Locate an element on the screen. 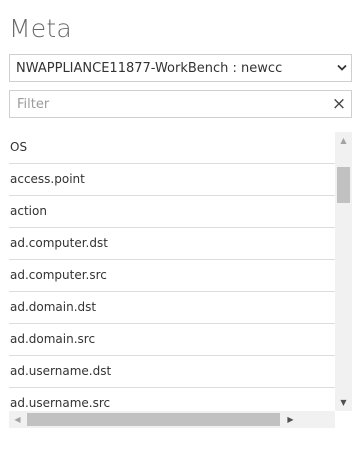 Image resolution: width=358 pixels, height=450 pixels. source-select: NWAPPLIANCE11877-WorkBench : newcc is located at coordinates (180, 68).